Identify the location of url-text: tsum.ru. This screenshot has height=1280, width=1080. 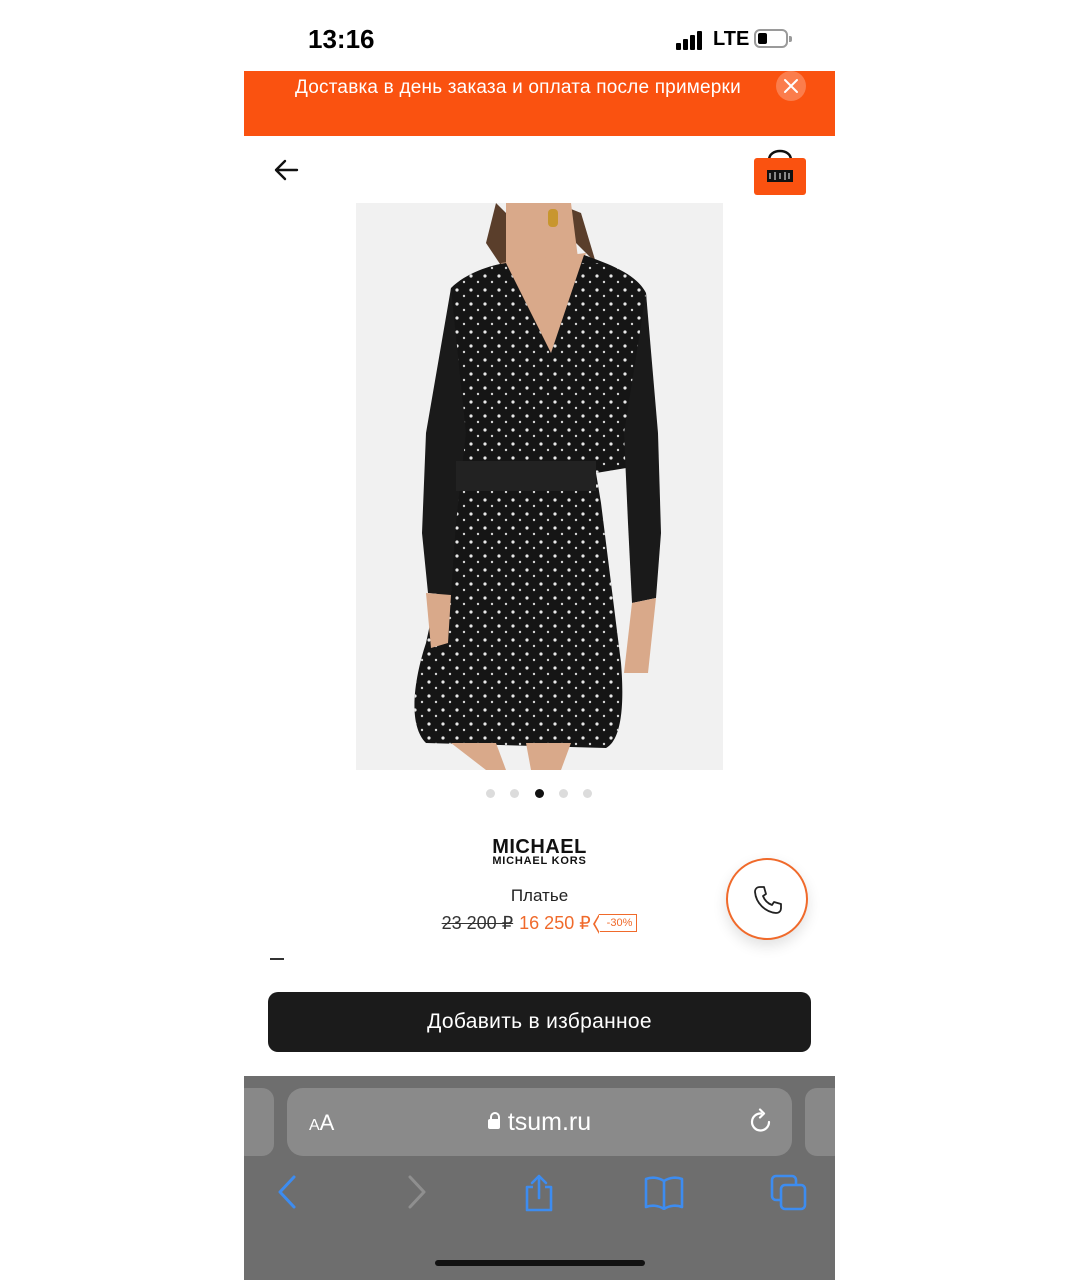
(539, 1122).